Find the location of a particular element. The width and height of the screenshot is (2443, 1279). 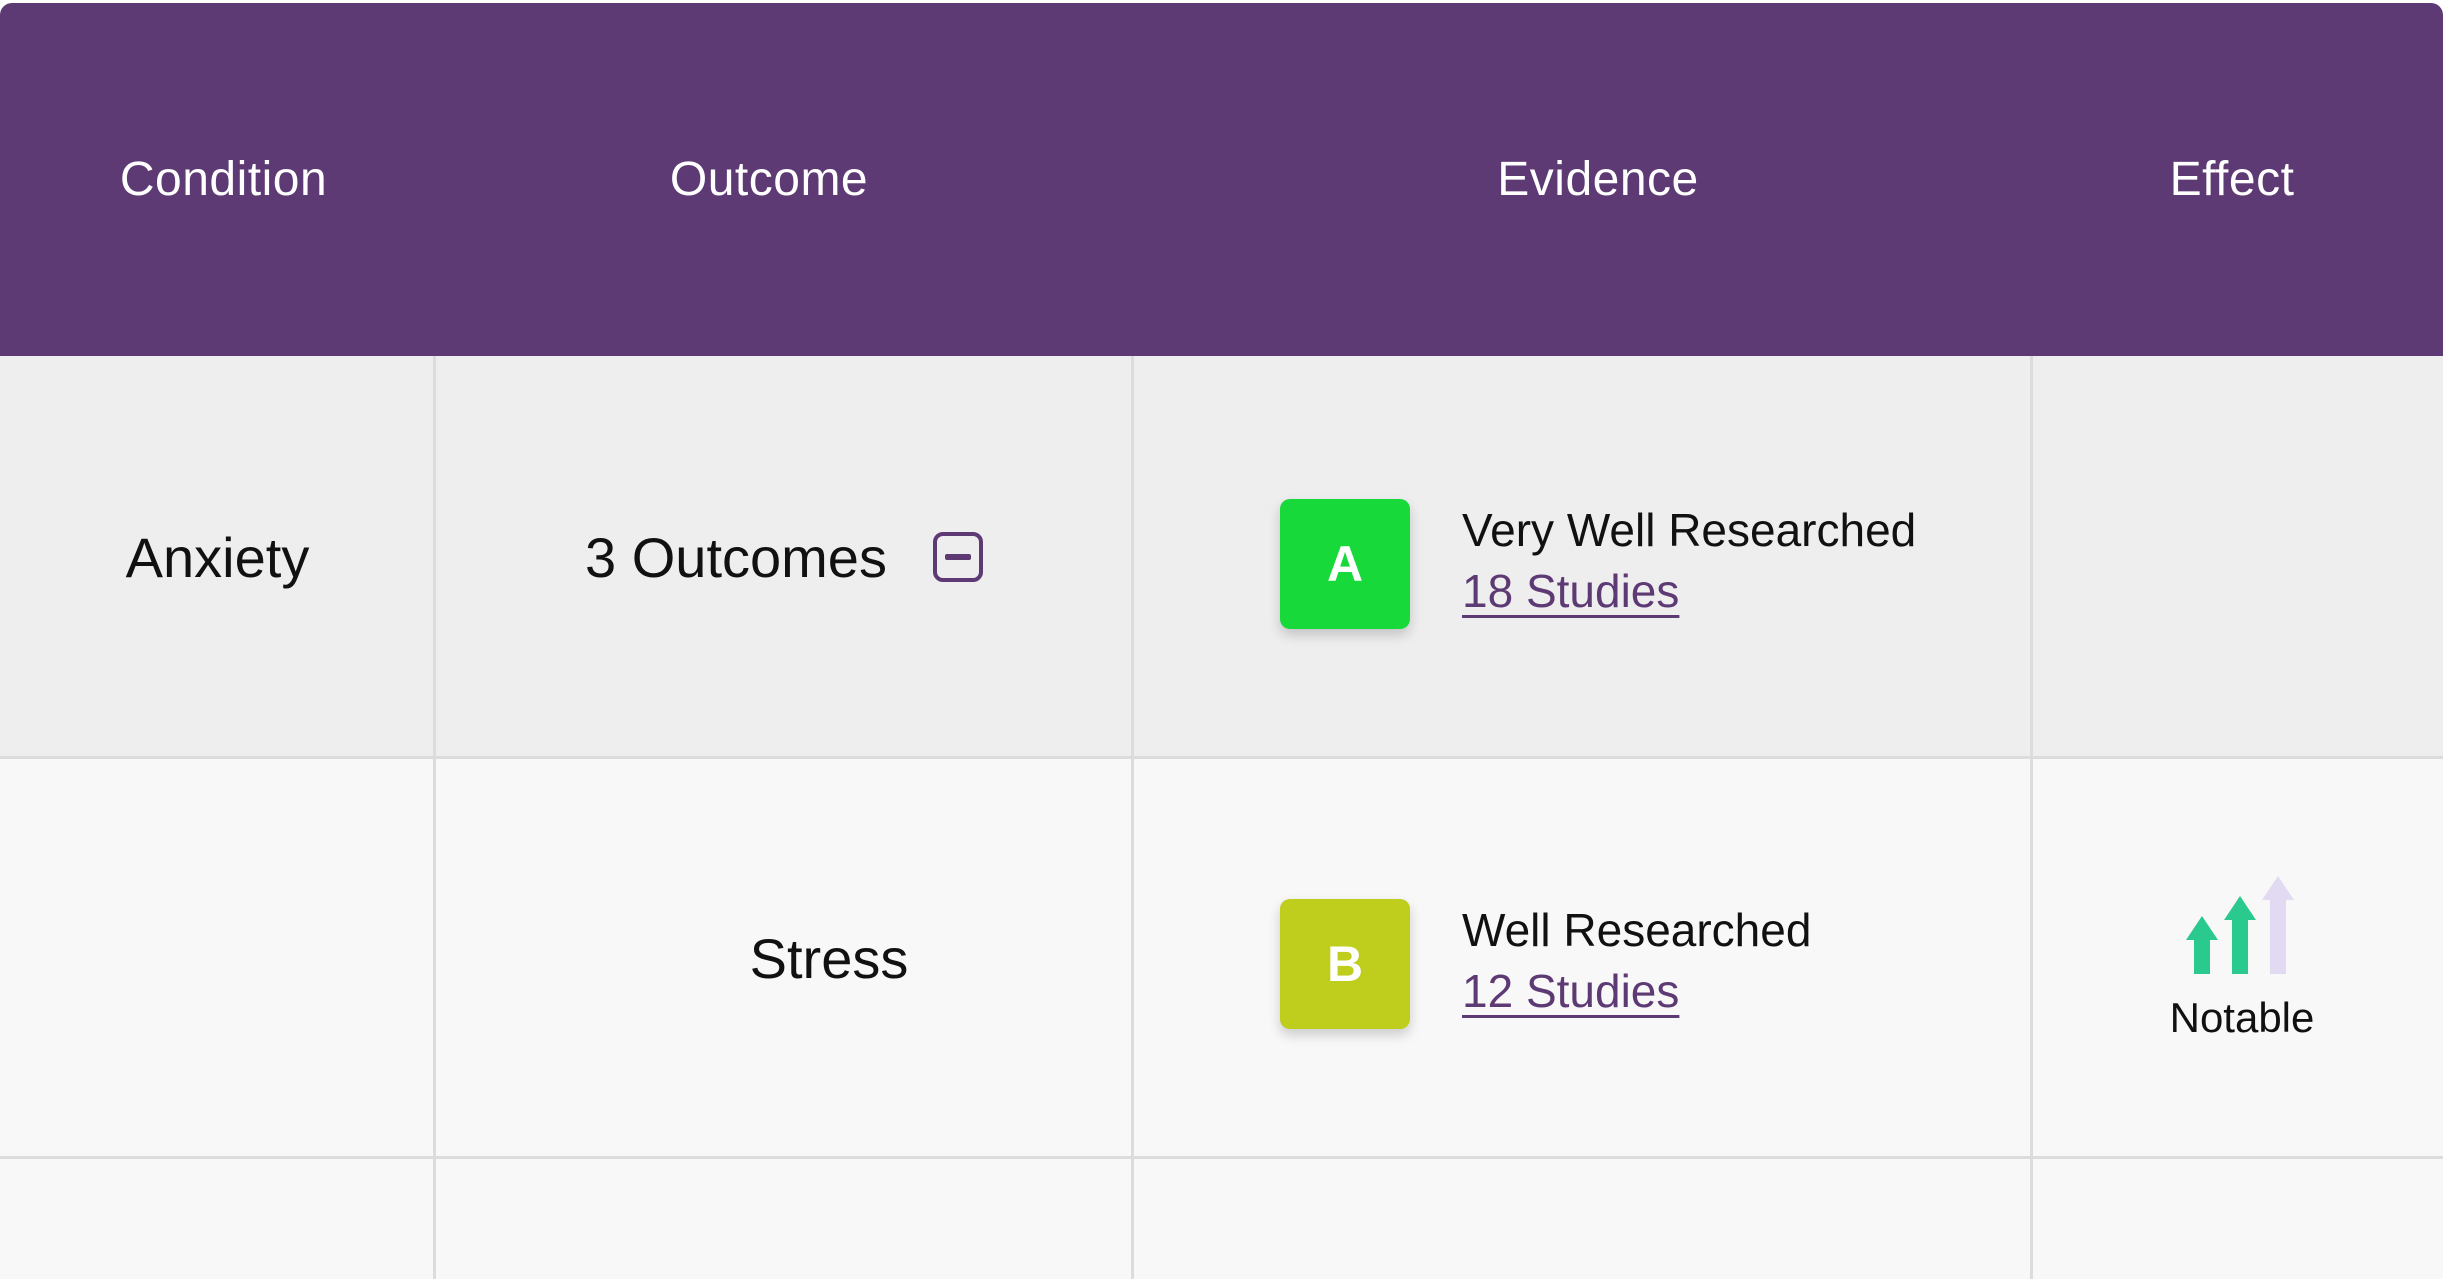

evidence-cell: B Well Researched 12 Studies is located at coordinates (1545, 964).